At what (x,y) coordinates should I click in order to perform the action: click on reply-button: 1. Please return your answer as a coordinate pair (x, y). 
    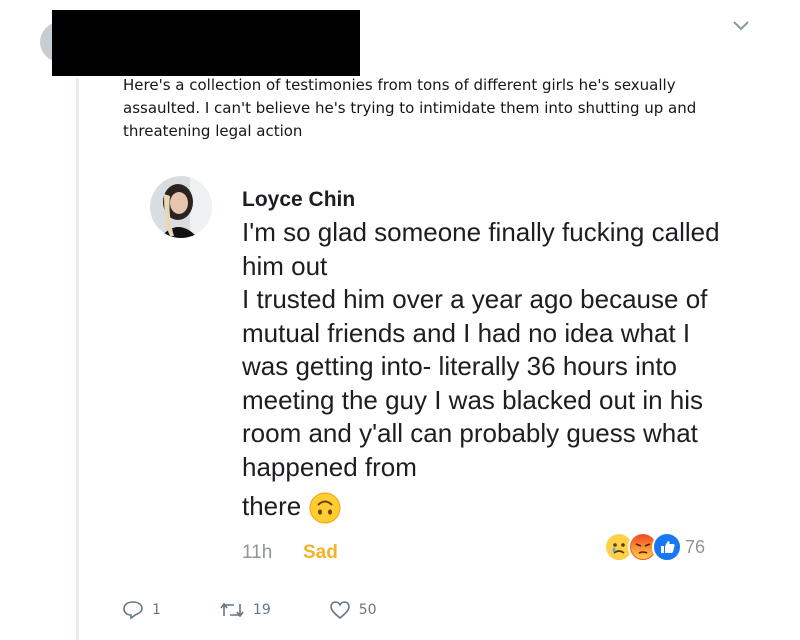
    Looking at the image, I should click on (141, 610).